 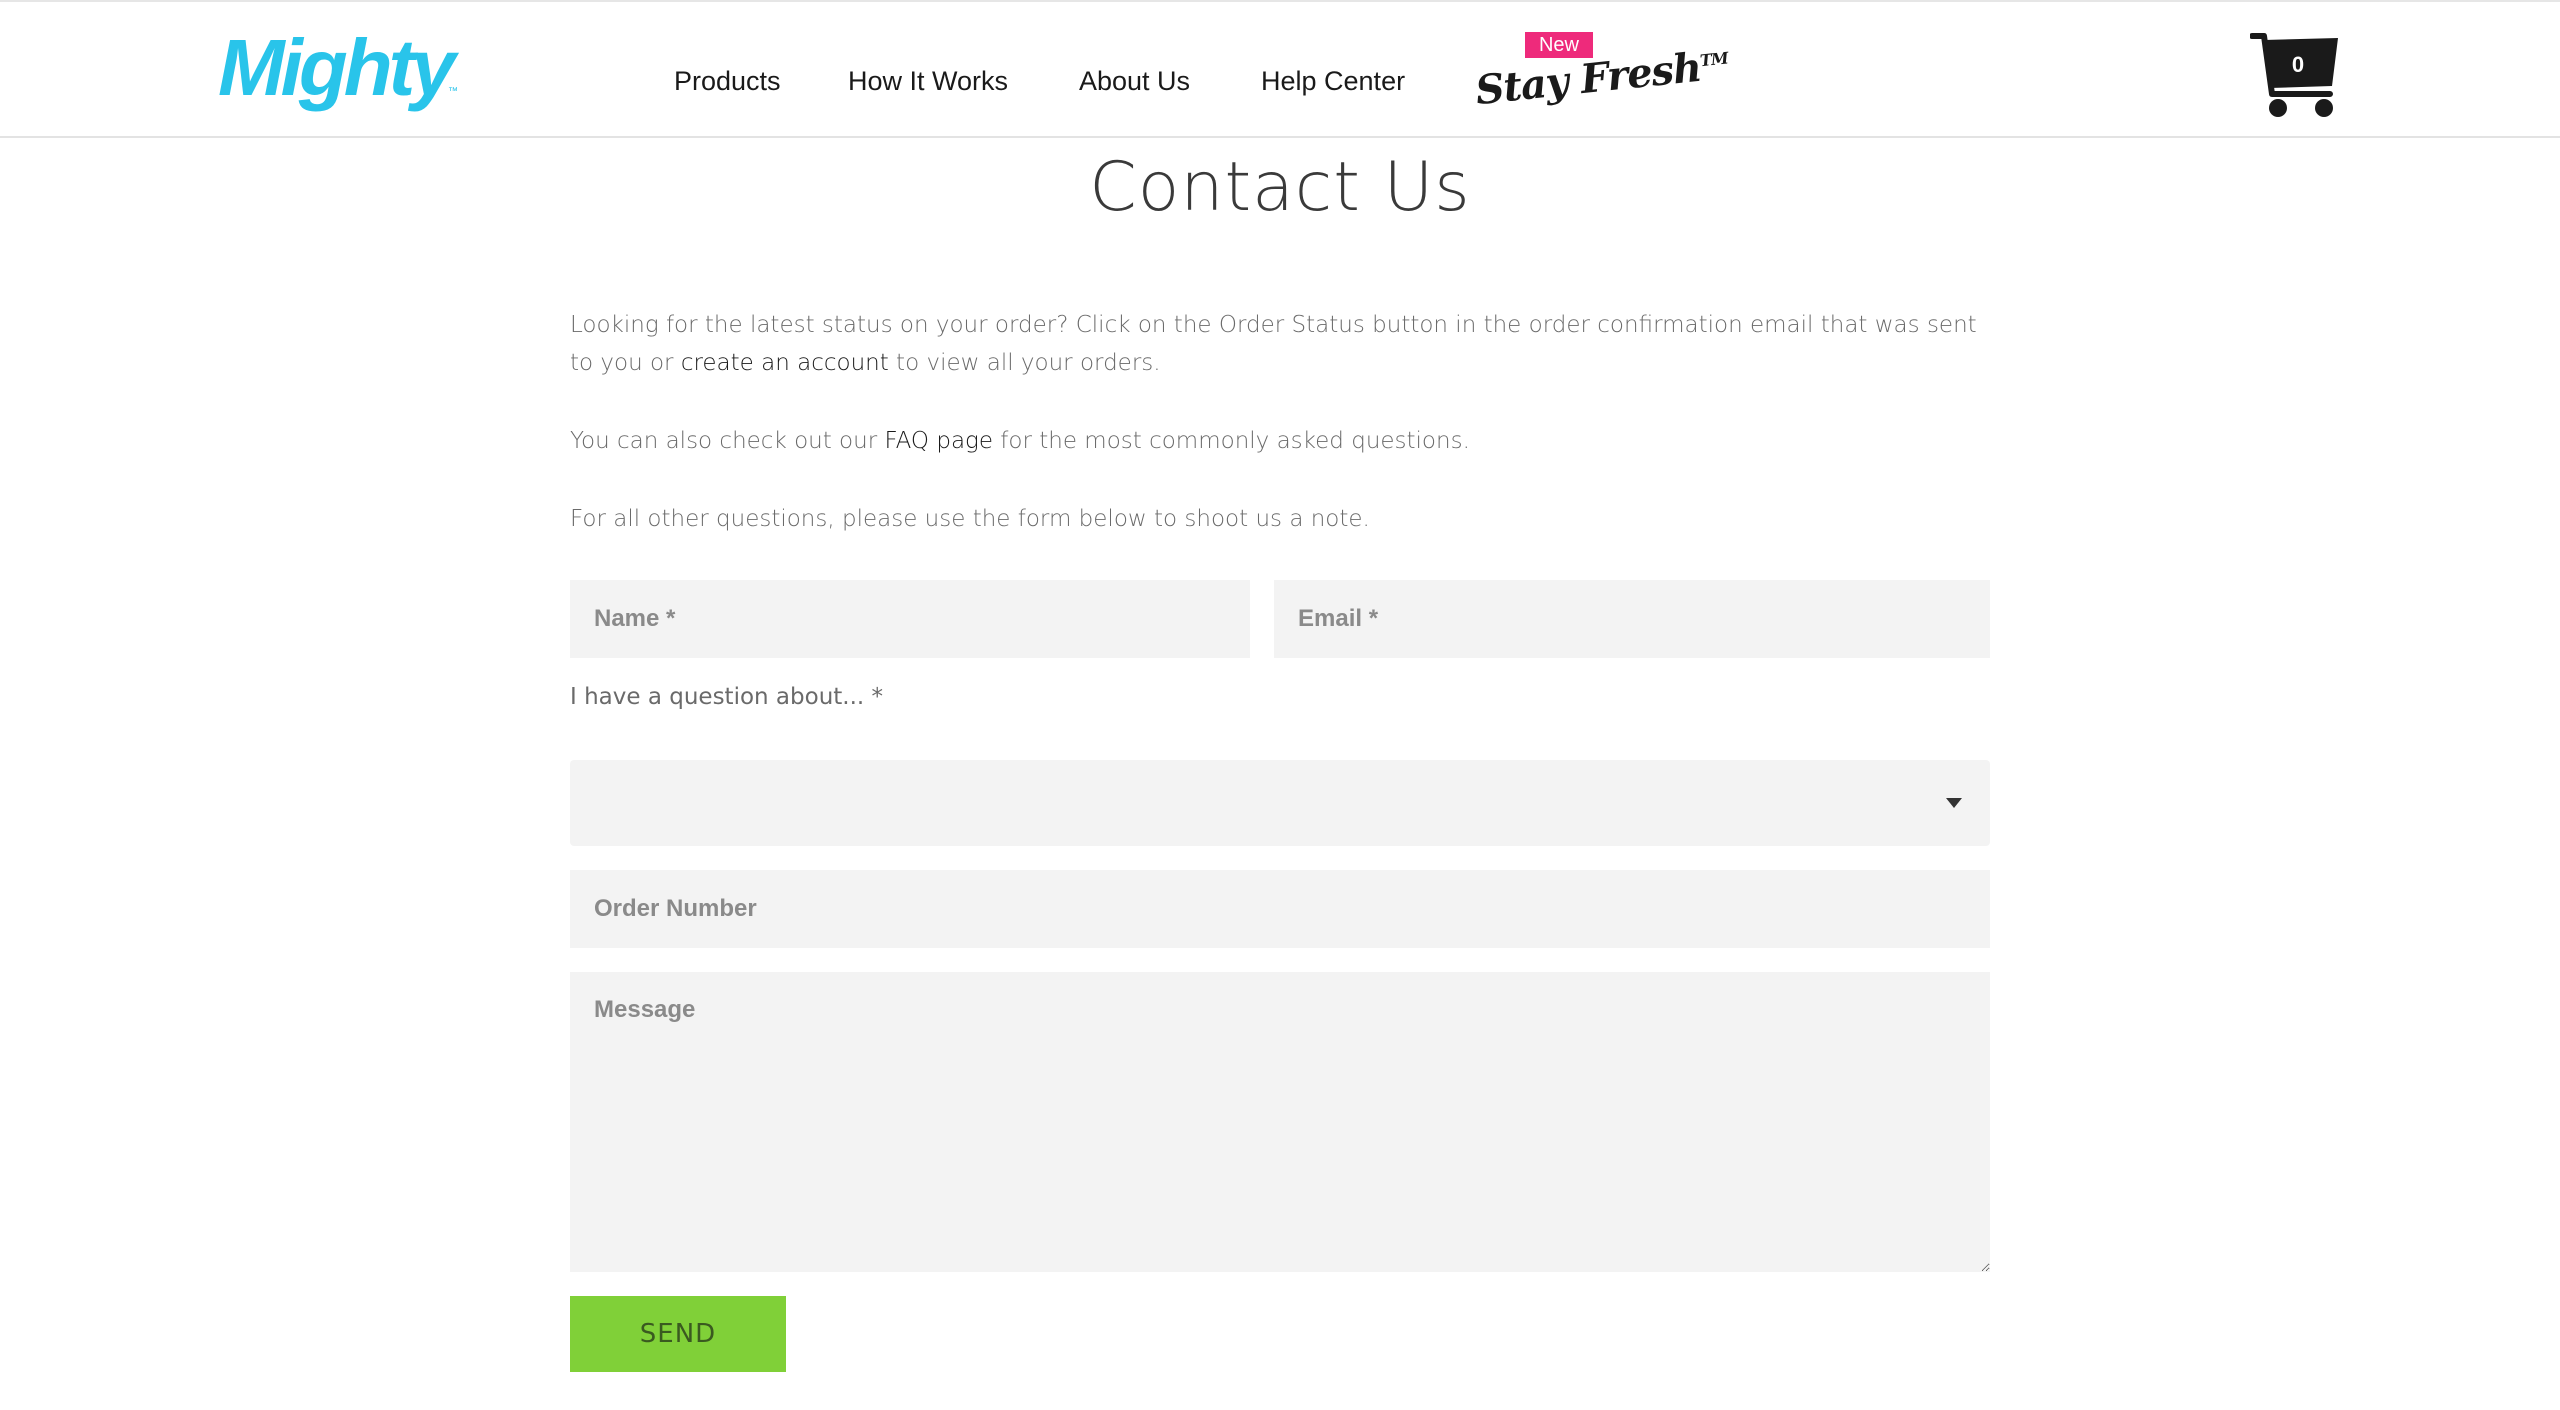 What do you see at coordinates (727, 81) in the screenshot?
I see `nav-products: Products` at bounding box center [727, 81].